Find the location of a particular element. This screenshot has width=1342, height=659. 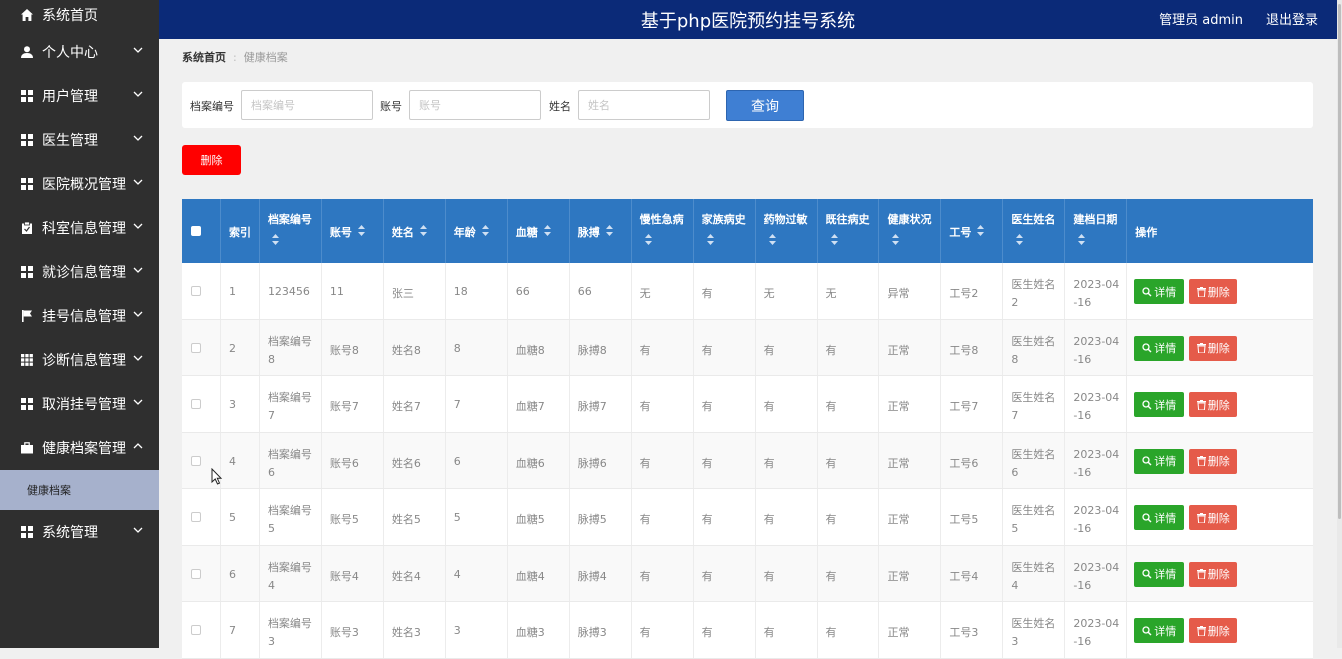

header-work-no: 工号 is located at coordinates (972, 231).